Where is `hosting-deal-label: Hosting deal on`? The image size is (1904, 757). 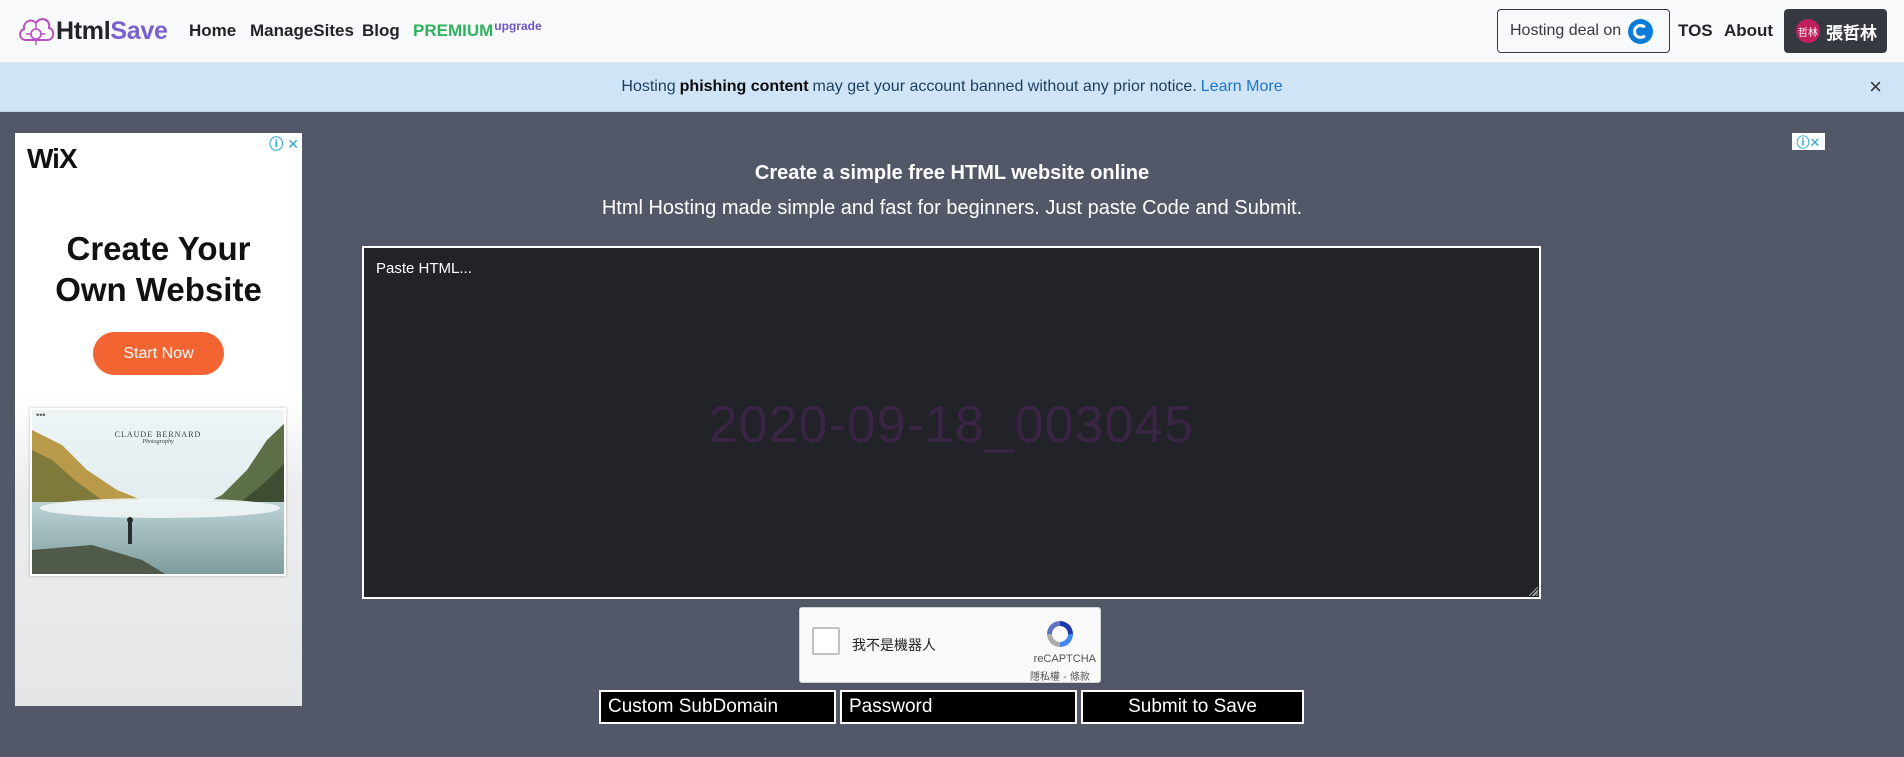
hosting-deal-label: Hosting deal on is located at coordinates (1566, 30).